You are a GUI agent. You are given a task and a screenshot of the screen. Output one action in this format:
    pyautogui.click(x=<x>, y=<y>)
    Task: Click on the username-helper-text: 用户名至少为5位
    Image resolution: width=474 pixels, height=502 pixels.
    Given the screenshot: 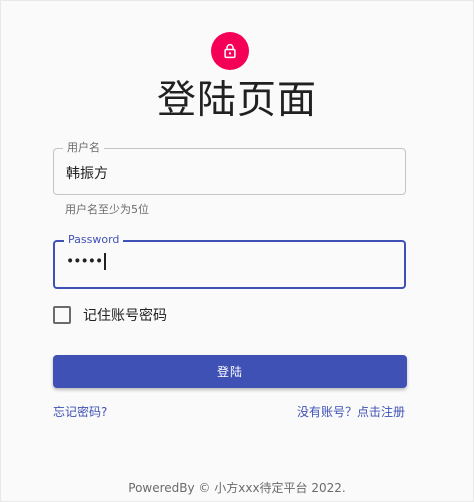 What is the action you would take?
    pyautogui.click(x=107, y=209)
    